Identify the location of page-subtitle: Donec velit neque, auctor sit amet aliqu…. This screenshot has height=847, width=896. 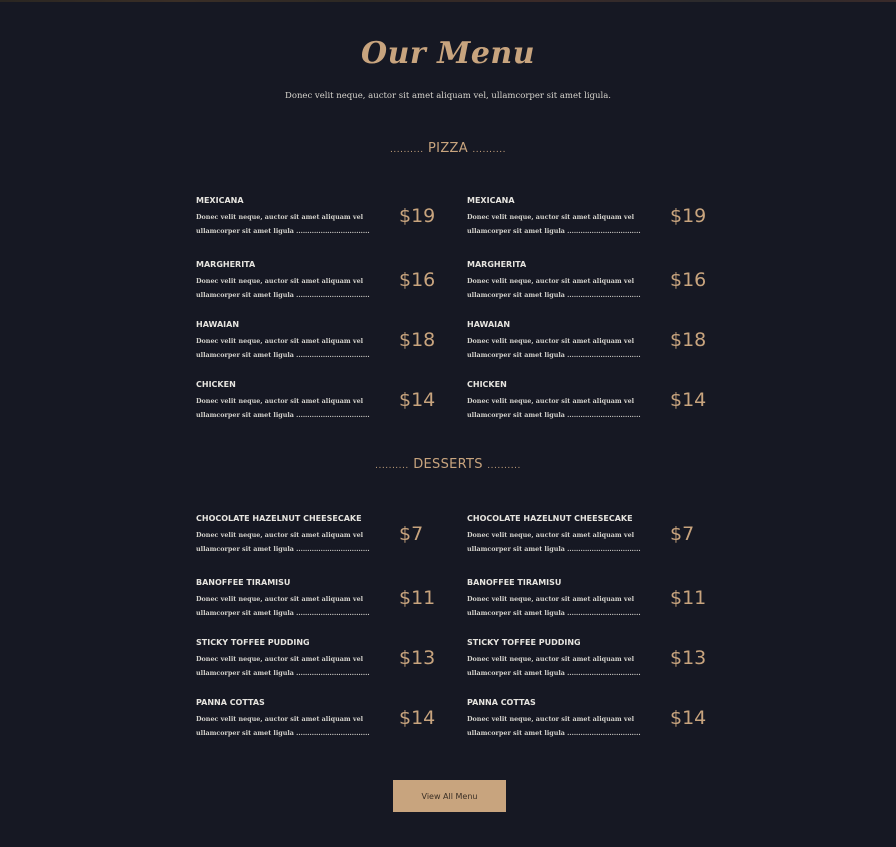
(448, 96).